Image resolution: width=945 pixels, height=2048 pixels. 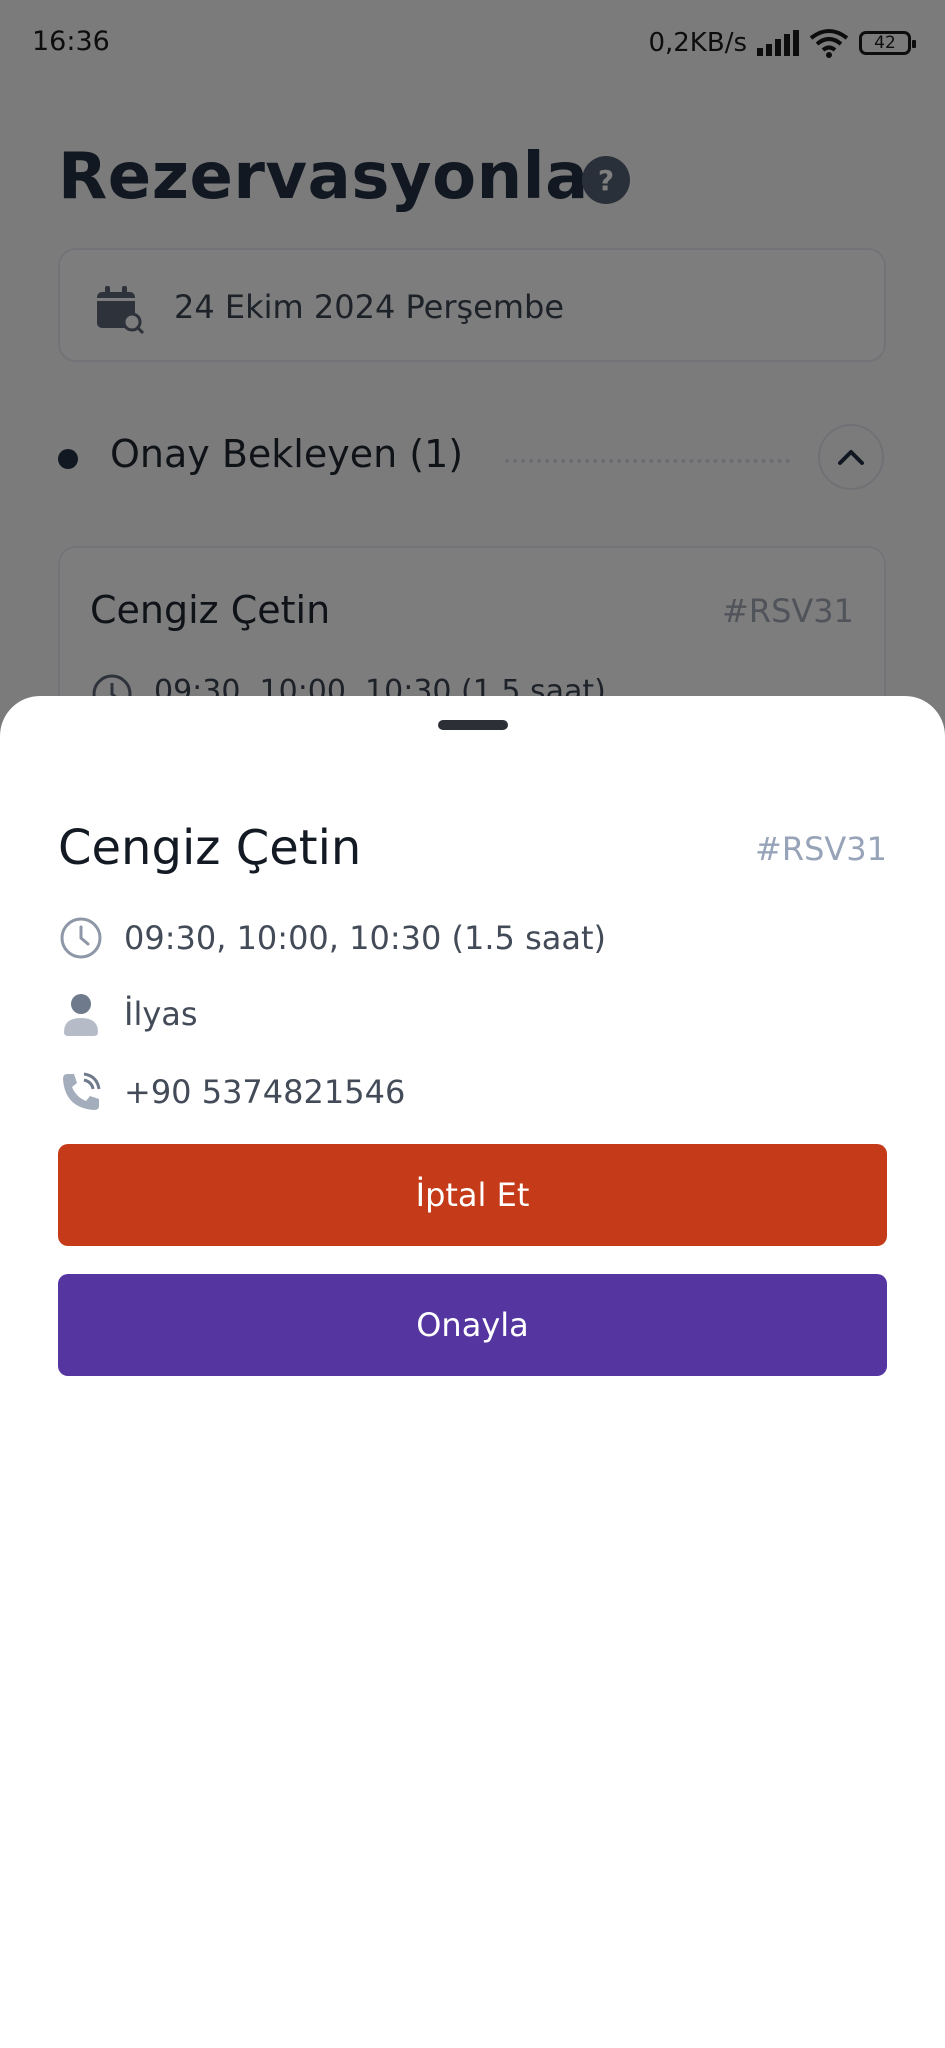 What do you see at coordinates (473, 725) in the screenshot?
I see `sheet-drag-handle` at bounding box center [473, 725].